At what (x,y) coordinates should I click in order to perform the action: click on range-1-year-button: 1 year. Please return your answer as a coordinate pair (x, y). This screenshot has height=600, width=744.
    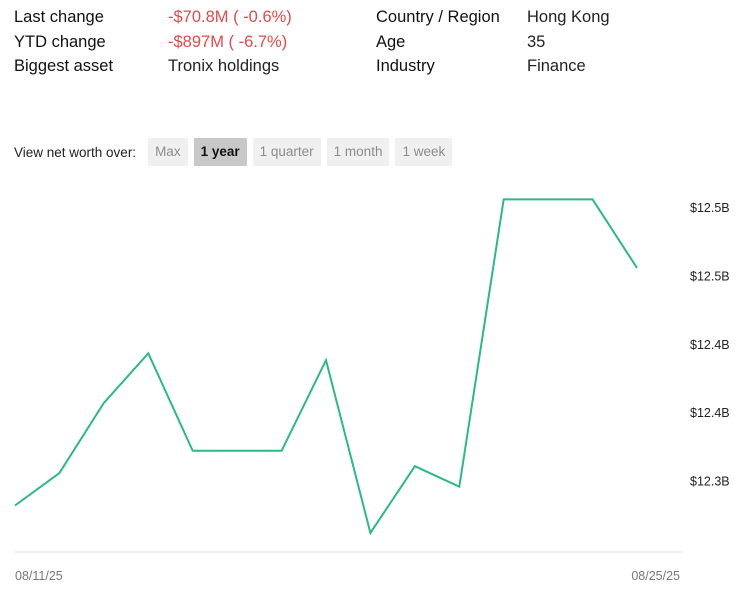
    Looking at the image, I should click on (220, 152).